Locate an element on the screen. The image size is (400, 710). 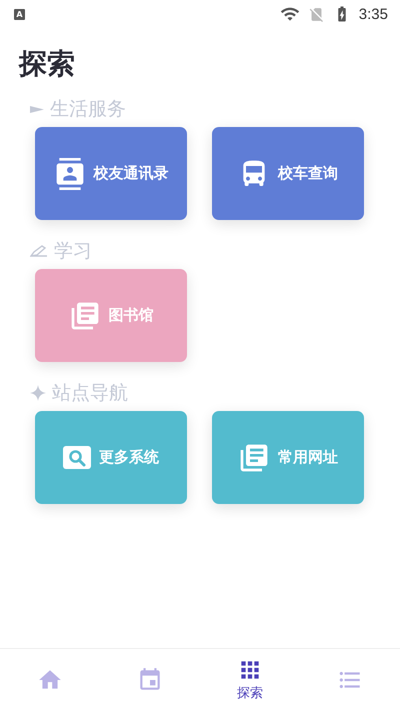
section-header: 生活服务 is located at coordinates (88, 109).